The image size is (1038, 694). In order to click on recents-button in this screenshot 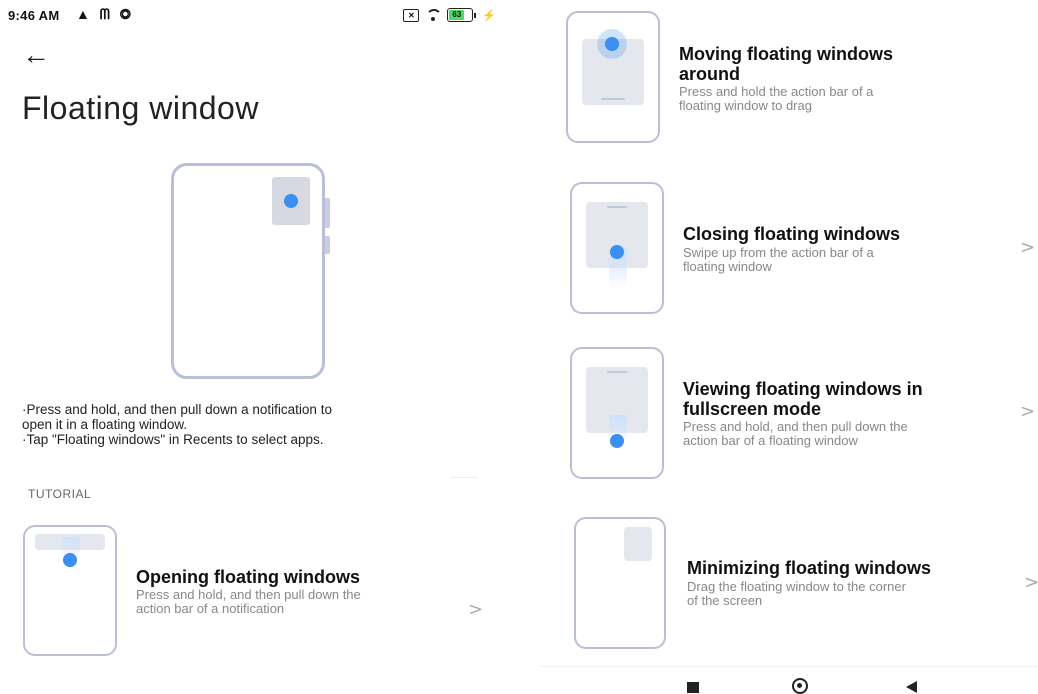, I will do `click(693, 687)`.